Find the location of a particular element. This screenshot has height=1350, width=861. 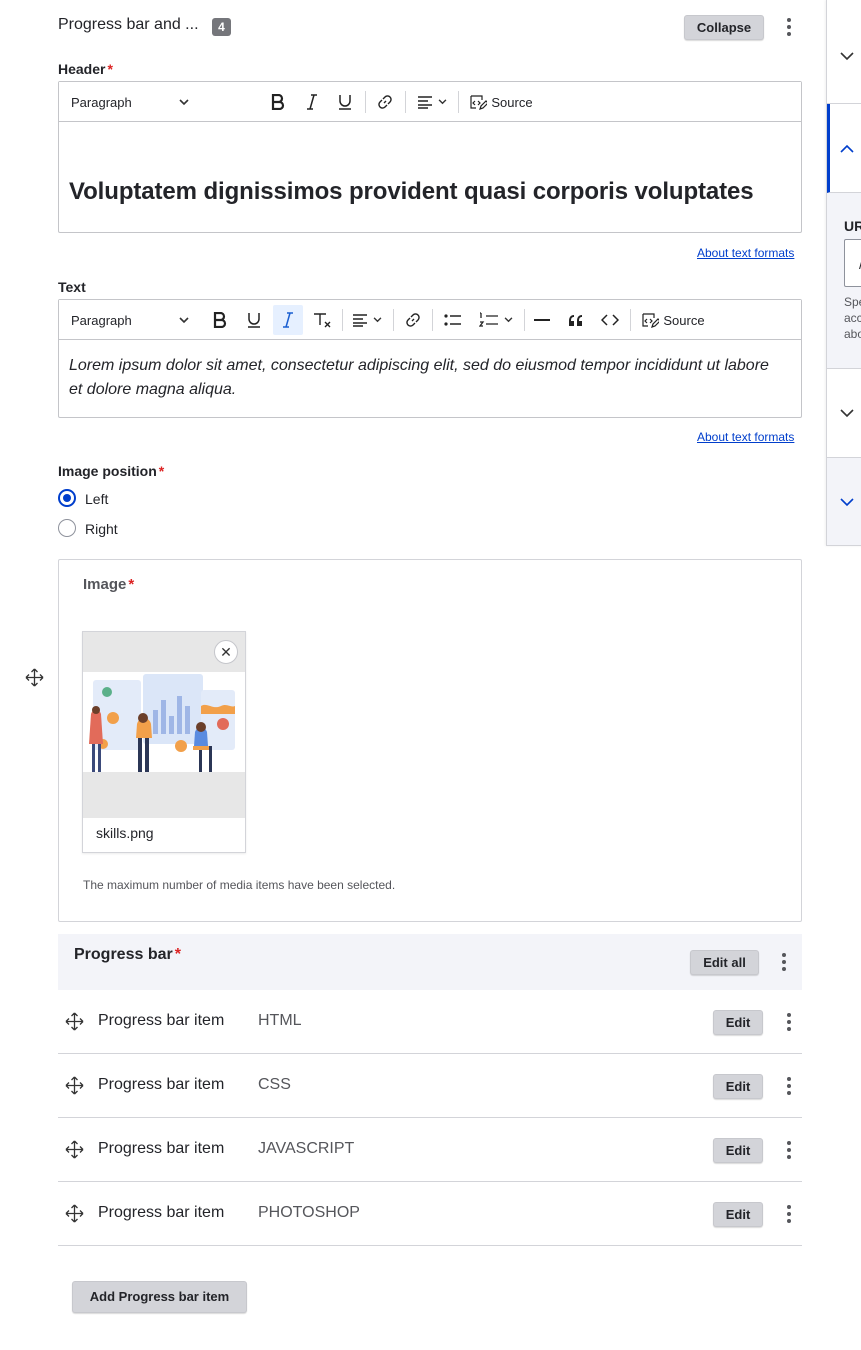

image-position-left-label: Left is located at coordinates (96, 499).